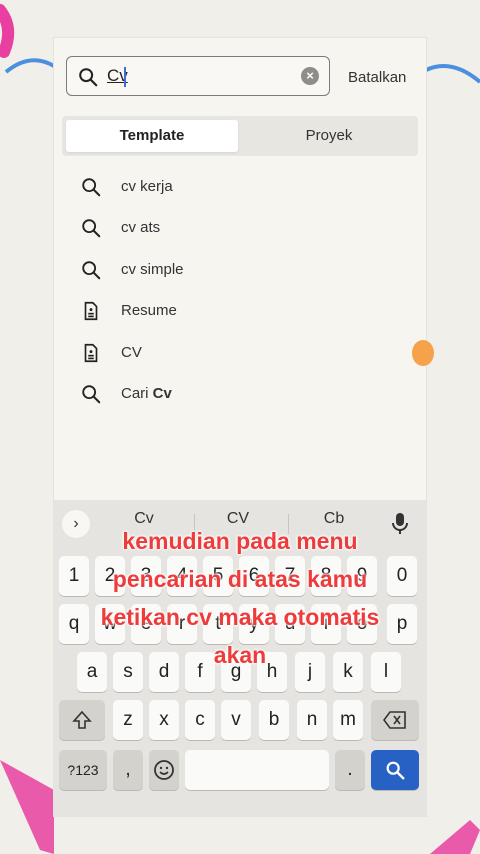  What do you see at coordinates (131, 352) in the screenshot?
I see `suggestion-label: CV` at bounding box center [131, 352].